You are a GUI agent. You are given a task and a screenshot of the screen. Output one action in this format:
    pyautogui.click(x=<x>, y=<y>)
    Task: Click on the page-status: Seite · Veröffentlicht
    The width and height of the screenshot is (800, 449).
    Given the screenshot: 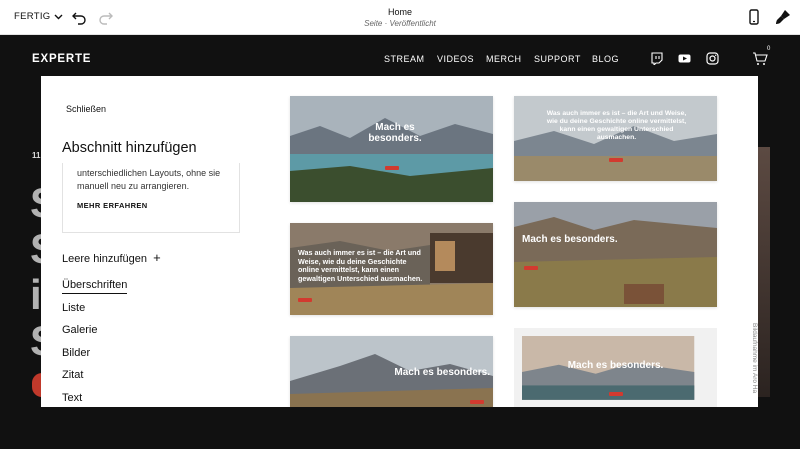 What is the action you would take?
    pyautogui.click(x=400, y=23)
    